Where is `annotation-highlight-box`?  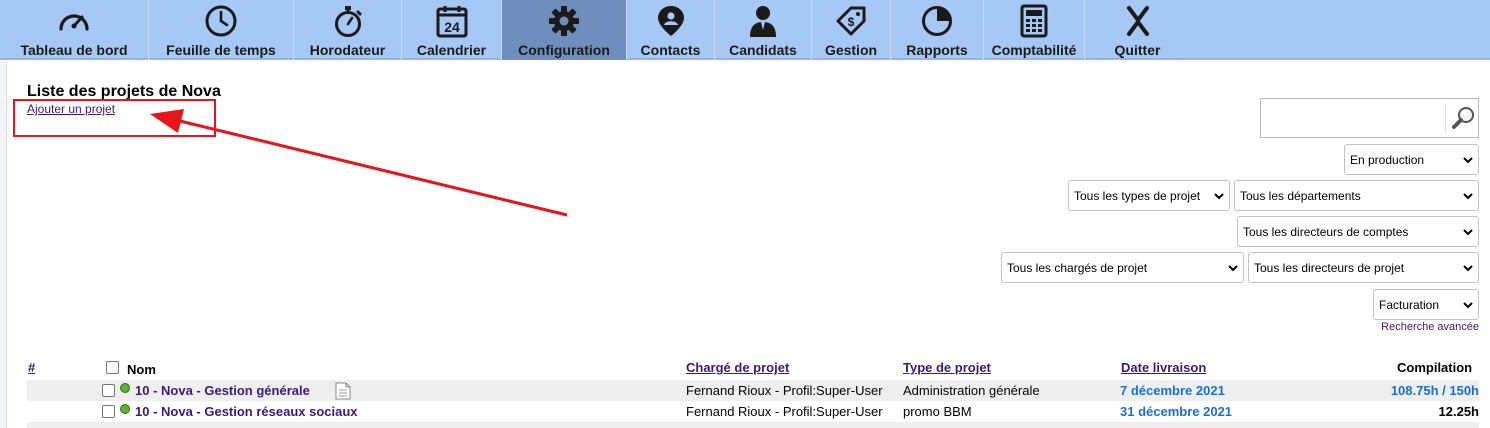
annotation-highlight-box is located at coordinates (114, 118).